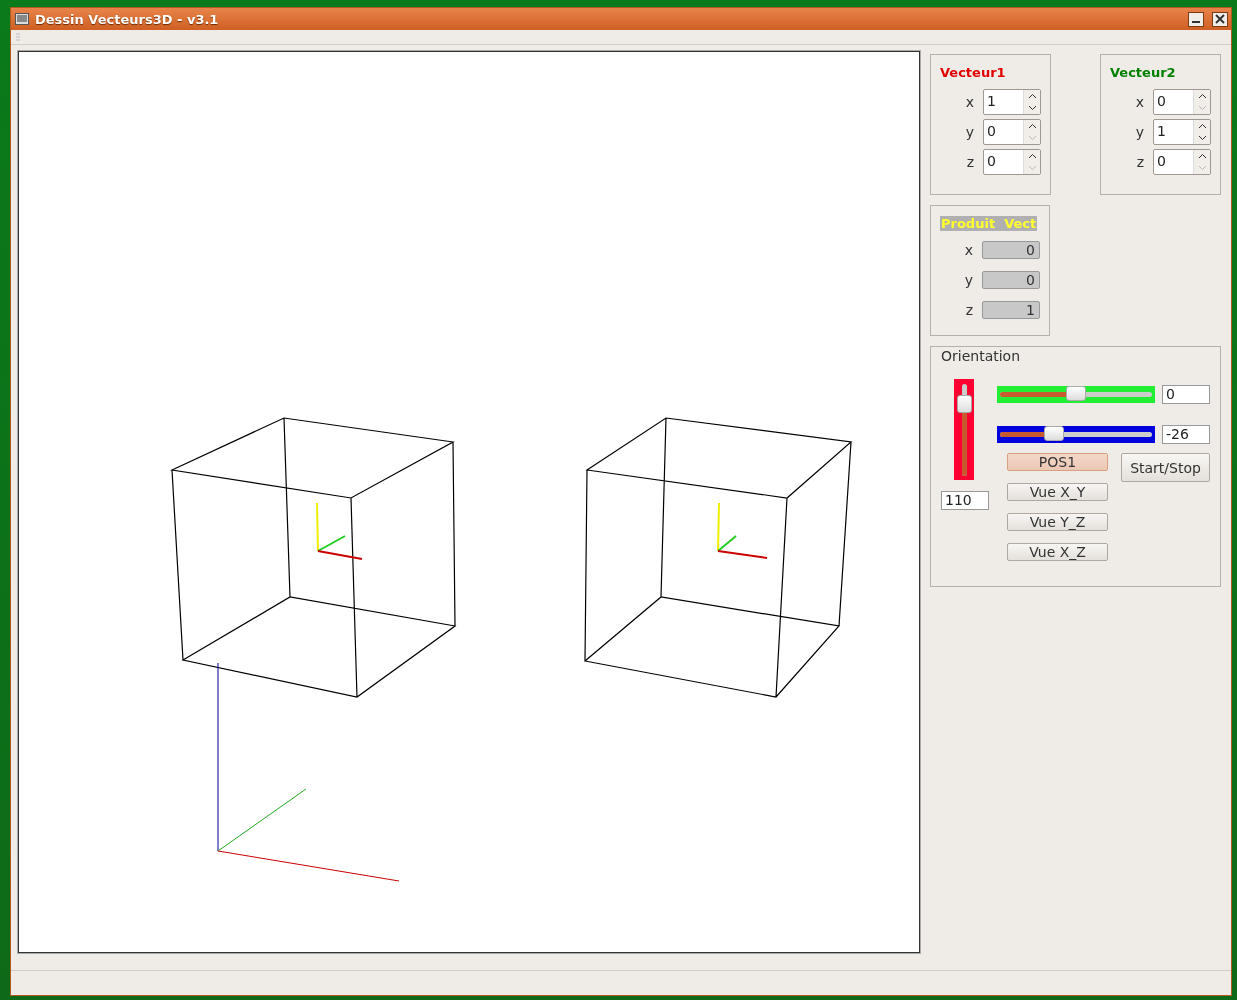  I want to click on close-icon, so click(1220, 19).